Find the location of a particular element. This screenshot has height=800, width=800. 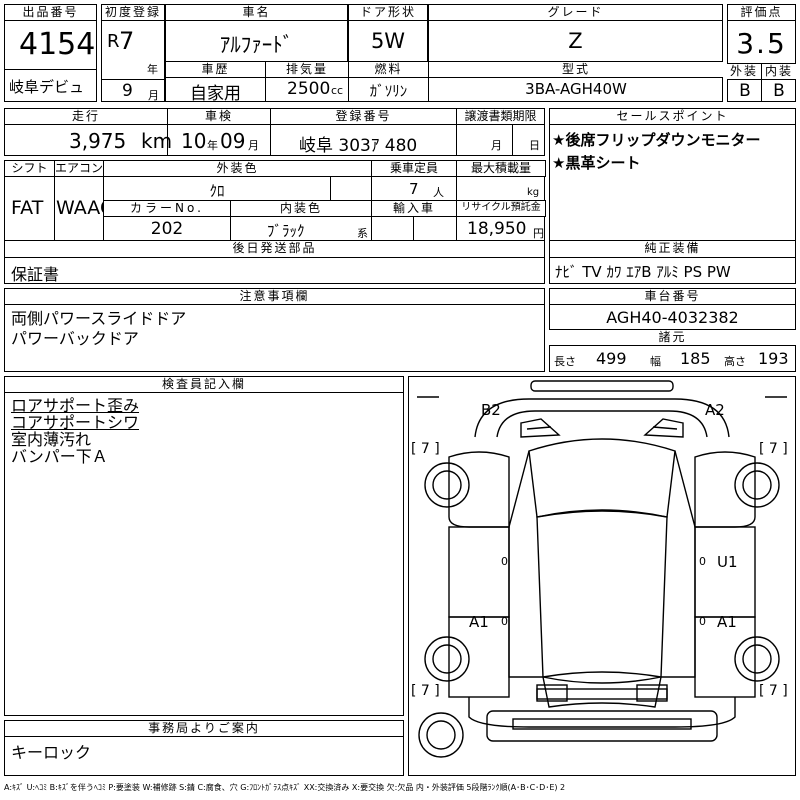

length: 499 is located at coordinates (611, 358).